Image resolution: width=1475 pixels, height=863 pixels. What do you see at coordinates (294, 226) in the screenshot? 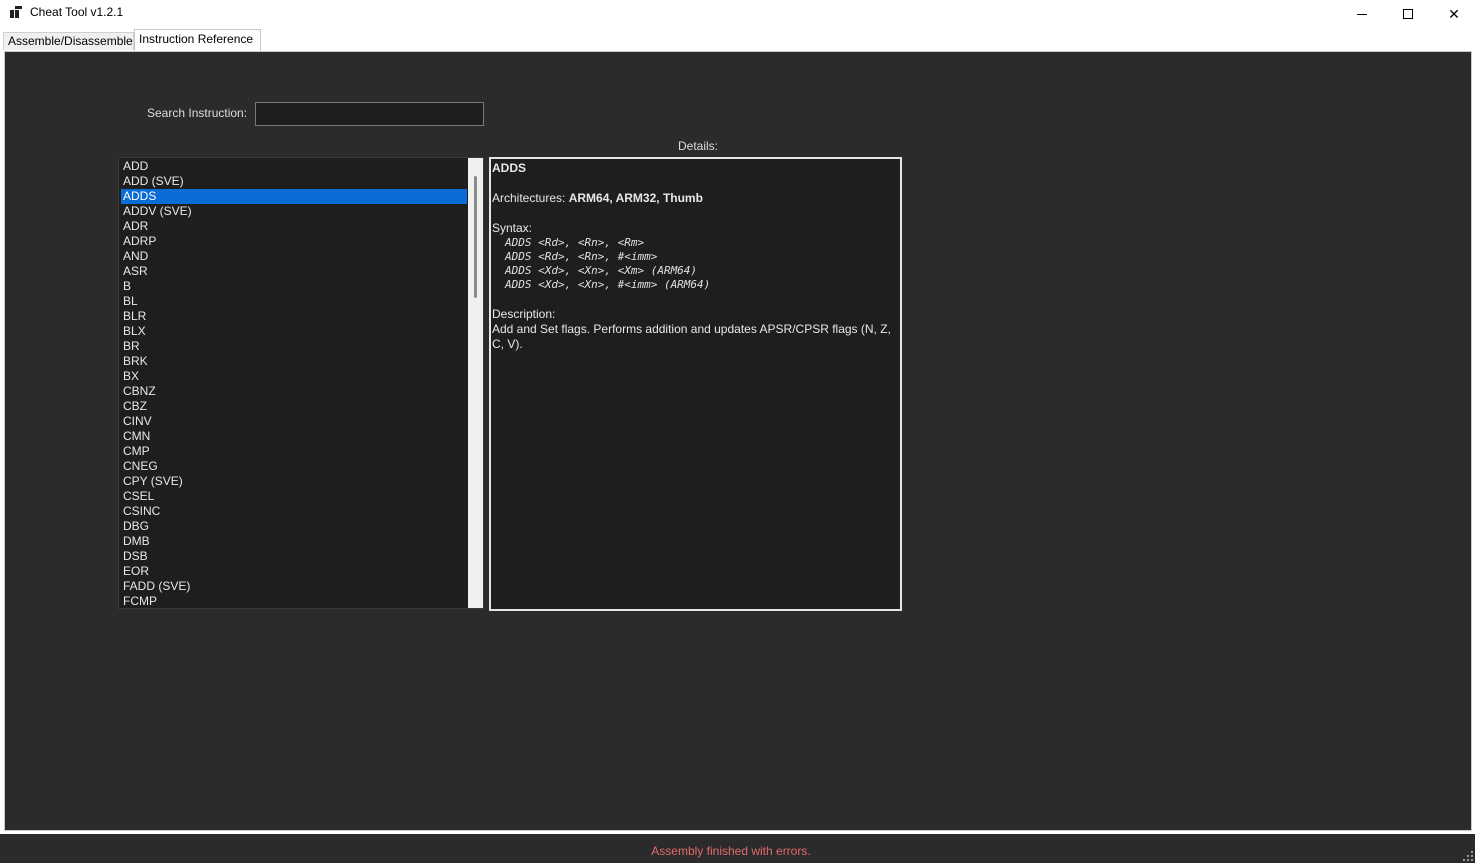
I see `list-item: ADR` at bounding box center [294, 226].